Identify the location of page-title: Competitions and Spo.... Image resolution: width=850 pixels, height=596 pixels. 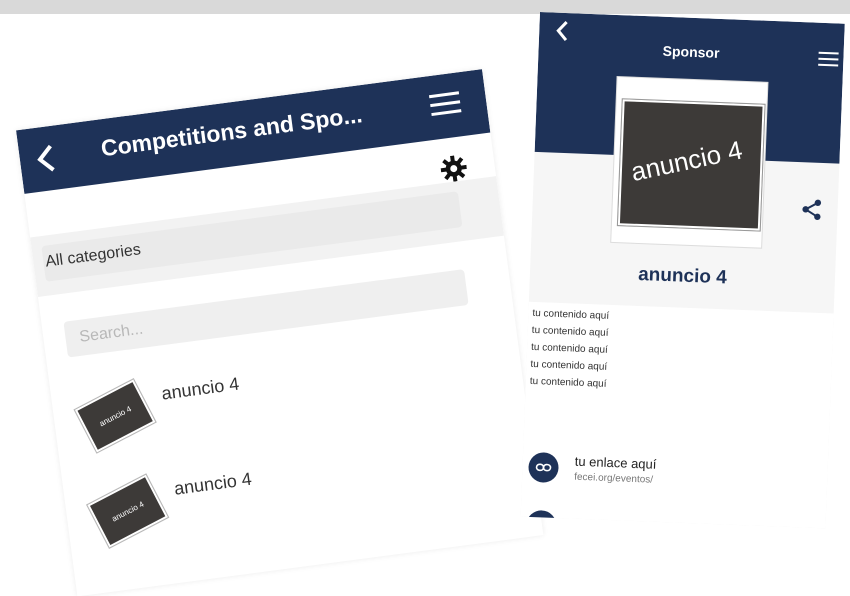
(231, 131).